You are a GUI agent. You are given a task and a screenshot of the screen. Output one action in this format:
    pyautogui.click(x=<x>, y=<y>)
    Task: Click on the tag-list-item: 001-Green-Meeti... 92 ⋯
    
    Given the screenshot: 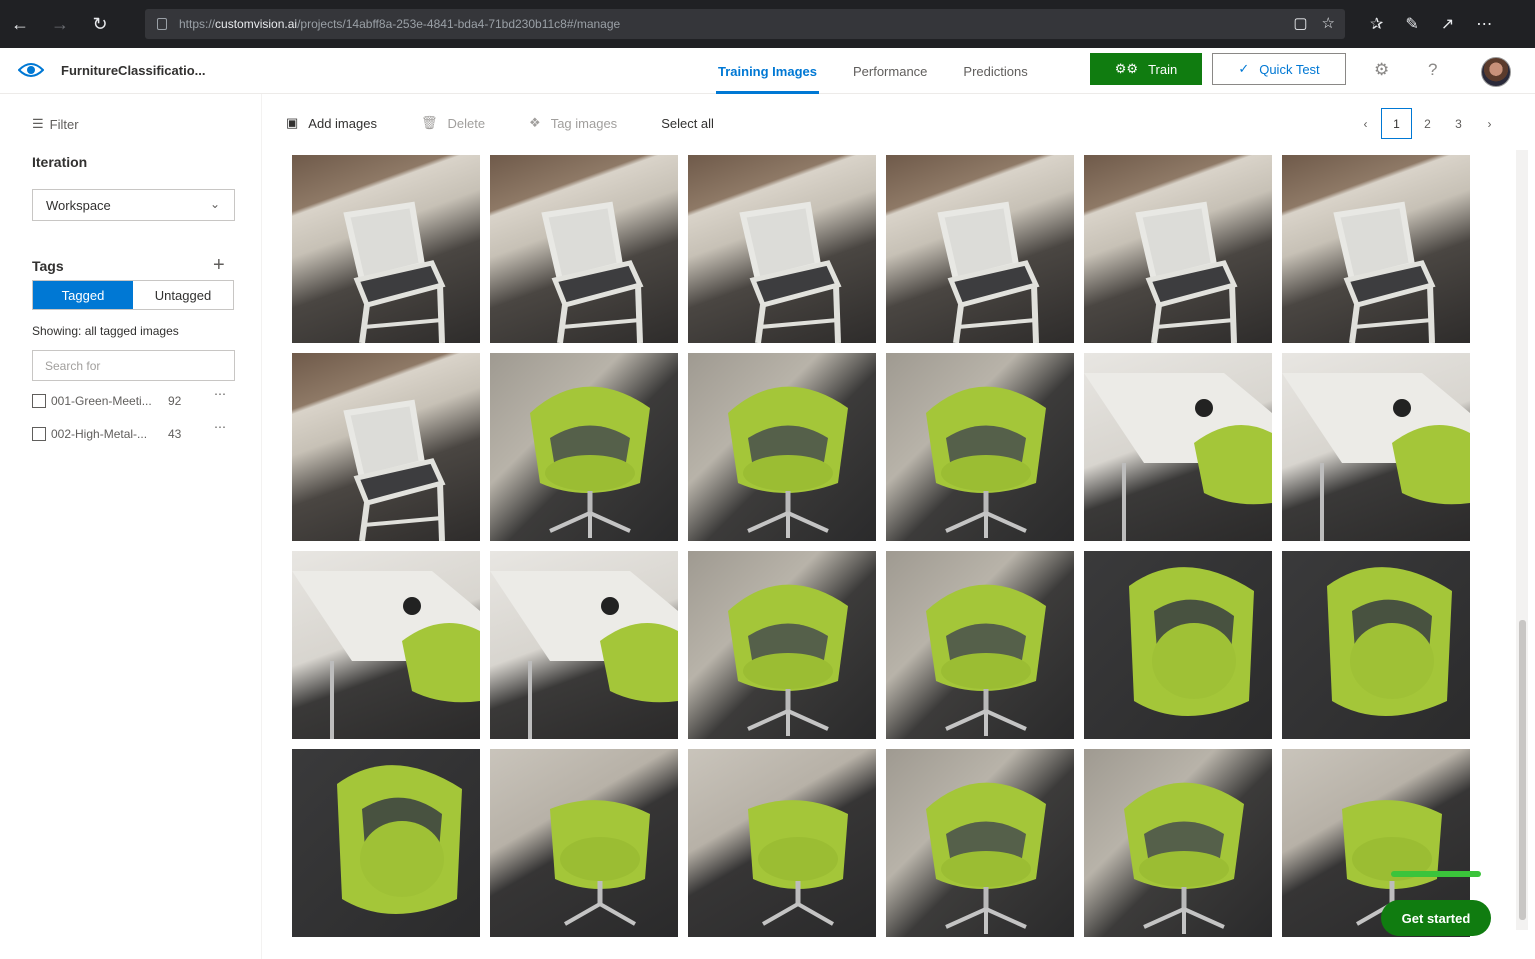 What is the action you would take?
    pyautogui.click(x=133, y=399)
    